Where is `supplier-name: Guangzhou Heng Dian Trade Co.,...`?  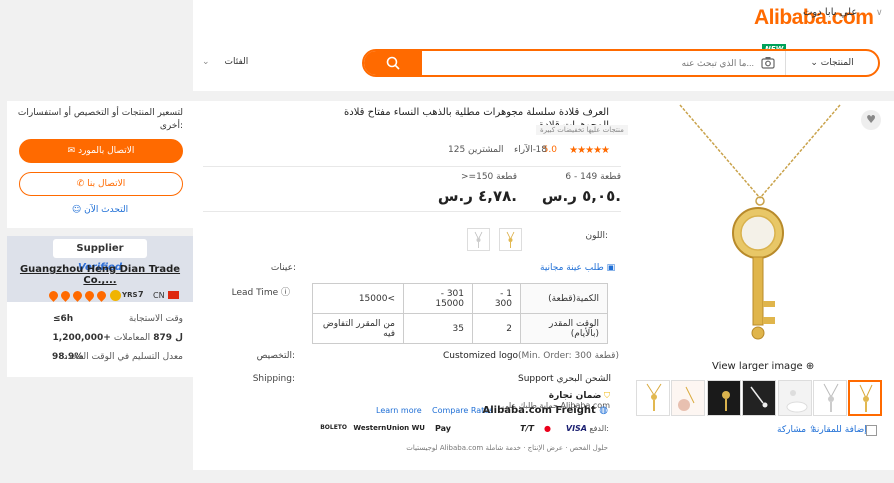 supplier-name: Guangzhou Heng Dian Trade Co.,... is located at coordinates (100, 275).